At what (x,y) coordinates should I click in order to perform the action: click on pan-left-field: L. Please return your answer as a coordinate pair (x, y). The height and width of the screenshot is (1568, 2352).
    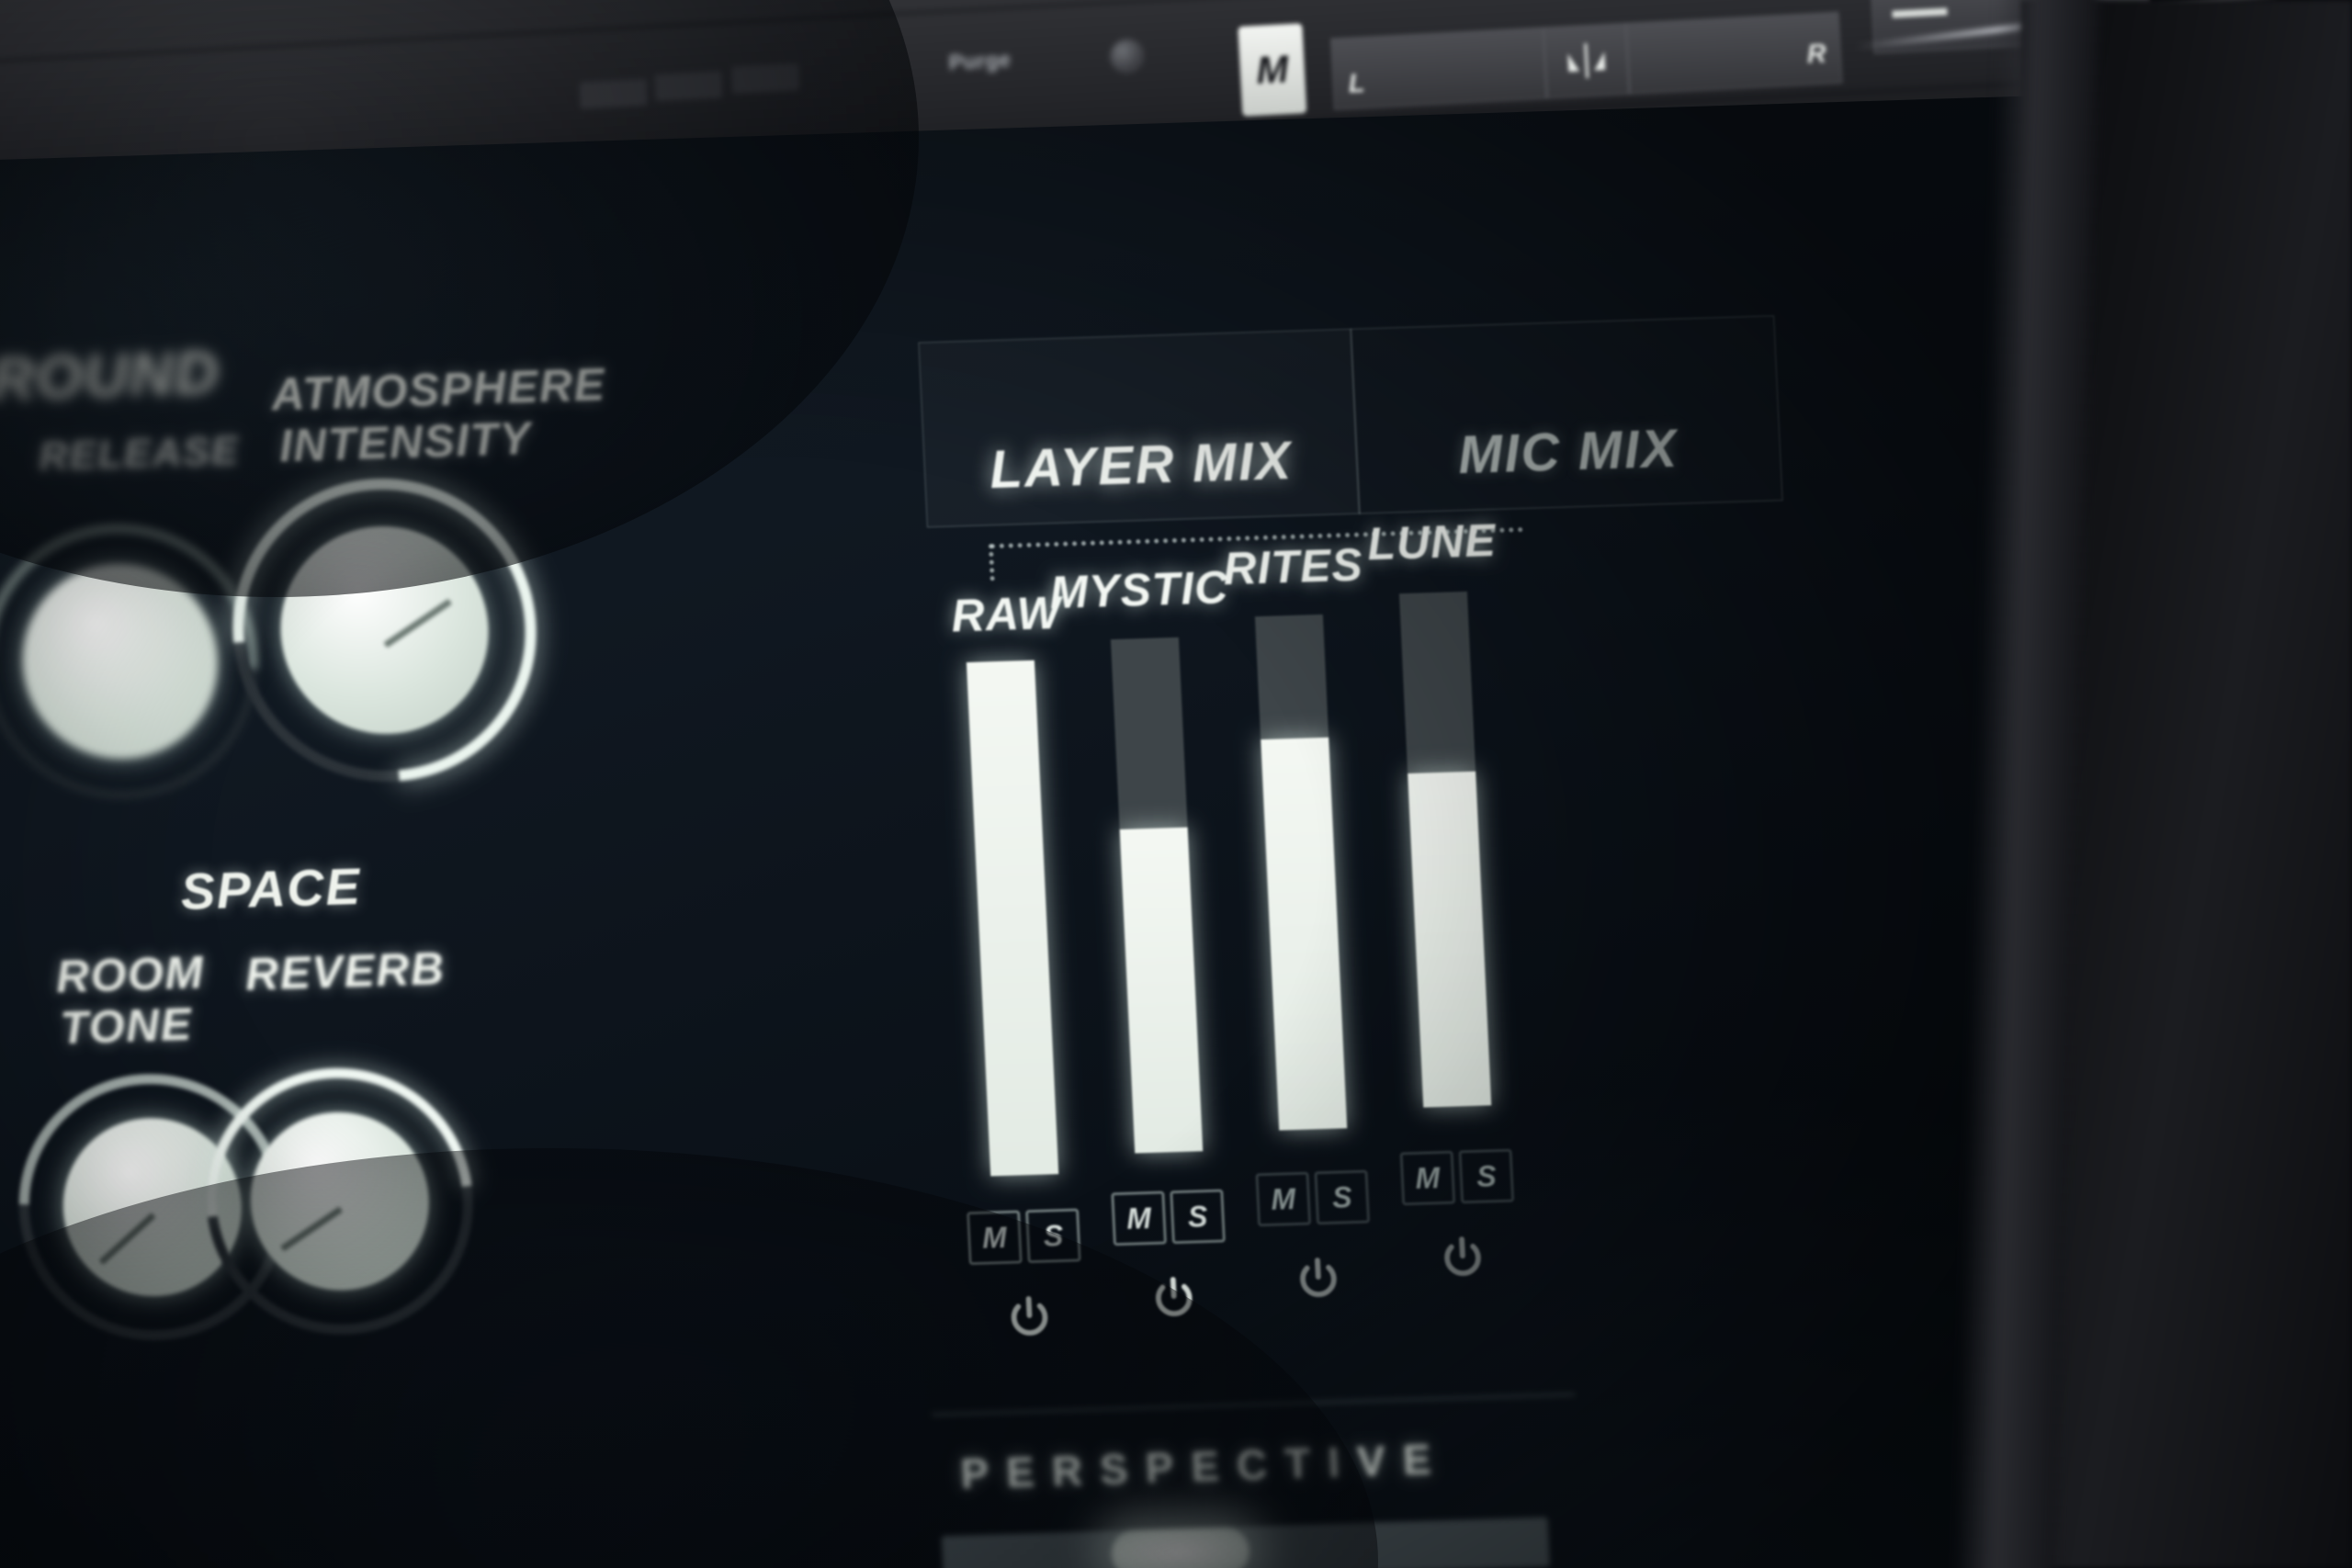
    Looking at the image, I should click on (1438, 69).